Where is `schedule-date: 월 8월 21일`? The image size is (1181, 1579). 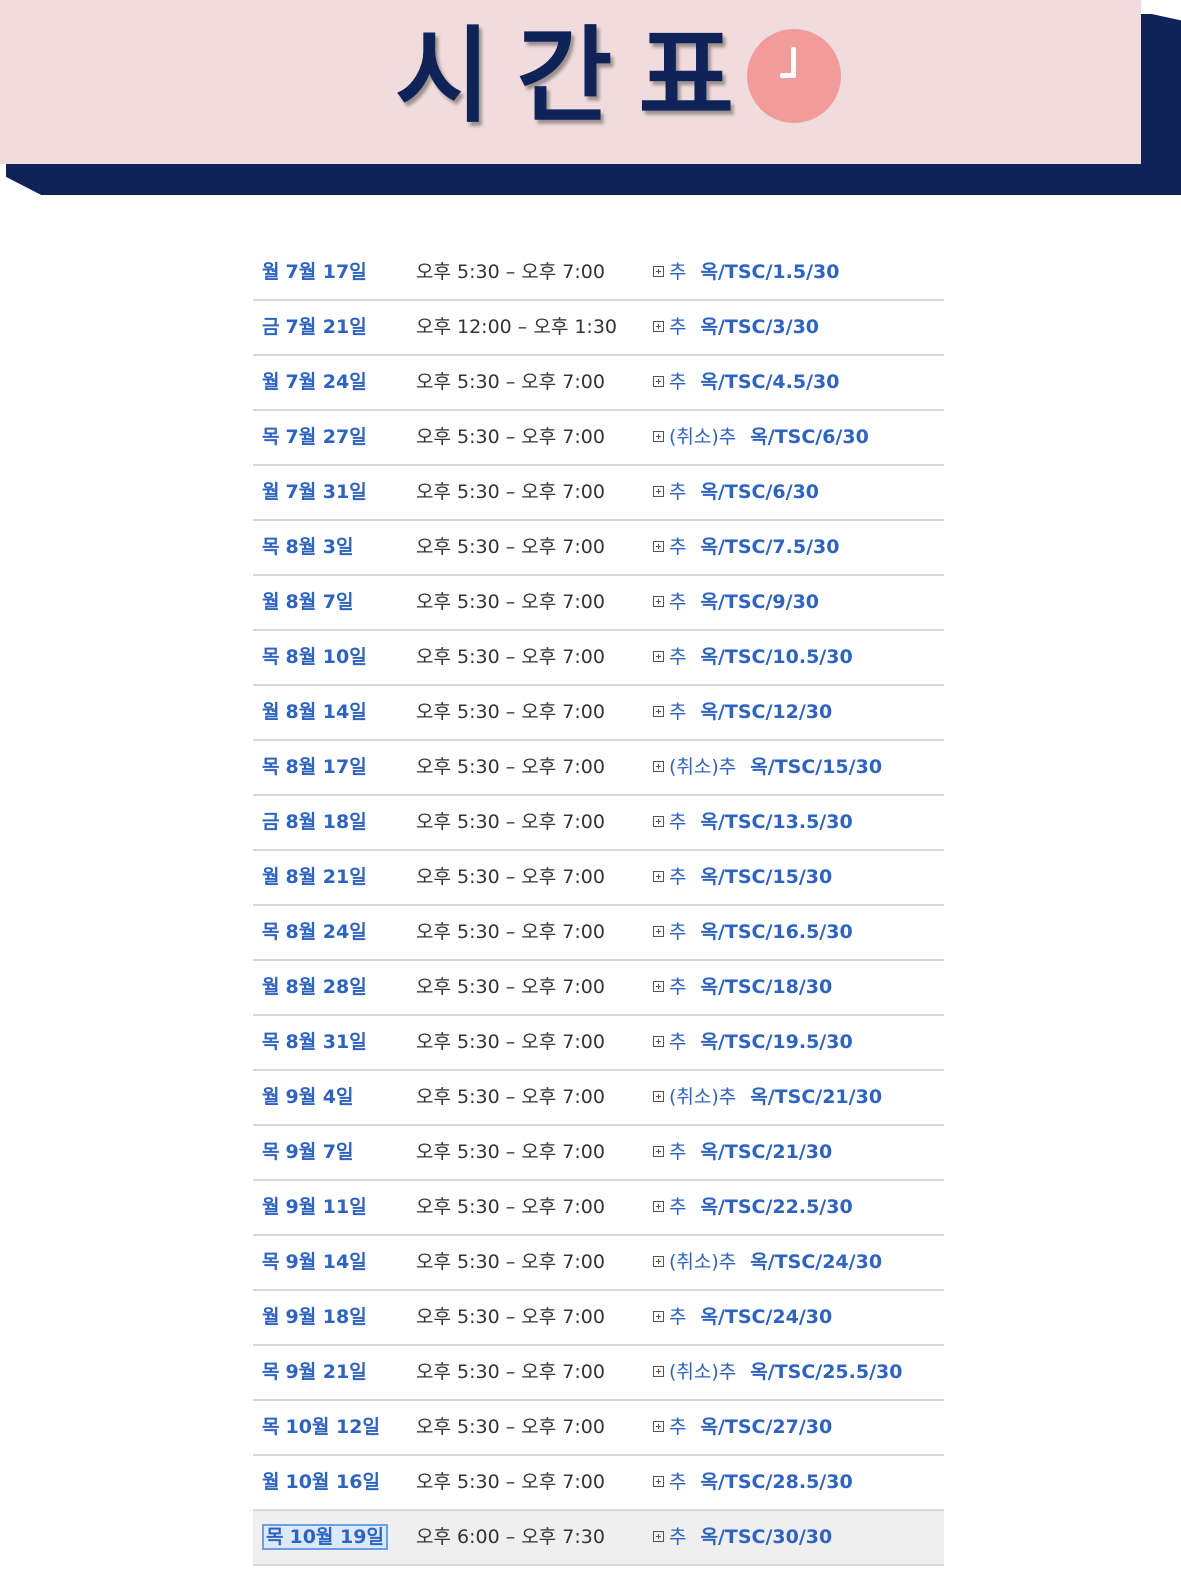
schedule-date: 월 8월 21일 is located at coordinates (314, 877).